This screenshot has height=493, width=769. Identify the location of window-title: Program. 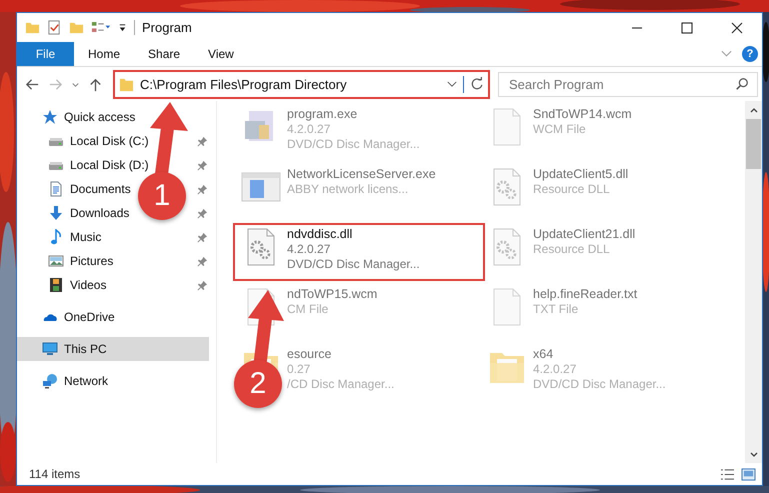
(167, 27).